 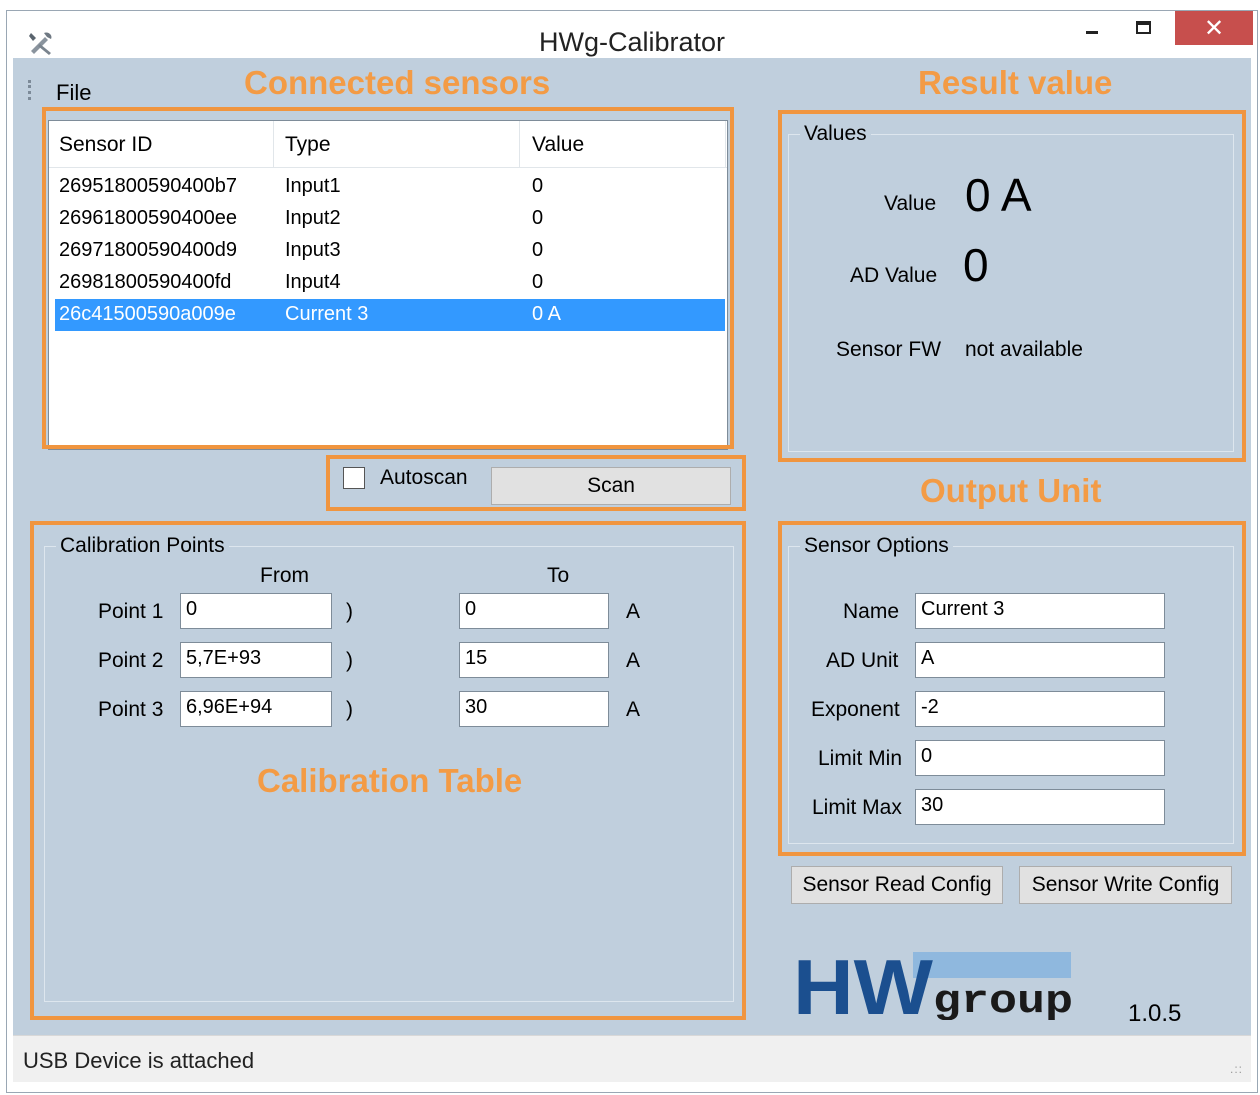 I want to click on annotation-box-scan, so click(x=536, y=483).